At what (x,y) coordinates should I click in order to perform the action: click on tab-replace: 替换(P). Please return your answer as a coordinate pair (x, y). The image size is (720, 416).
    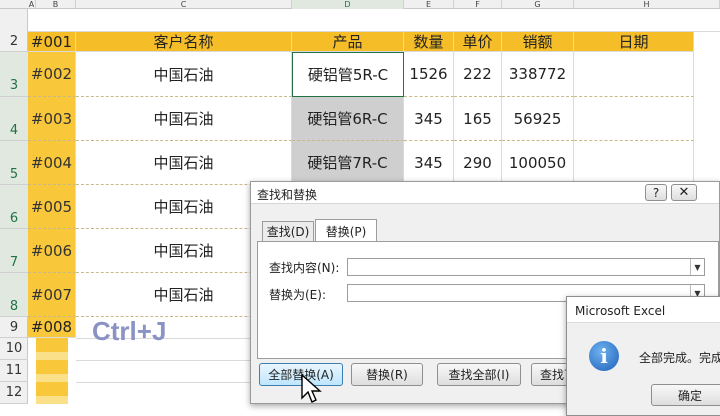
    Looking at the image, I should click on (346, 230).